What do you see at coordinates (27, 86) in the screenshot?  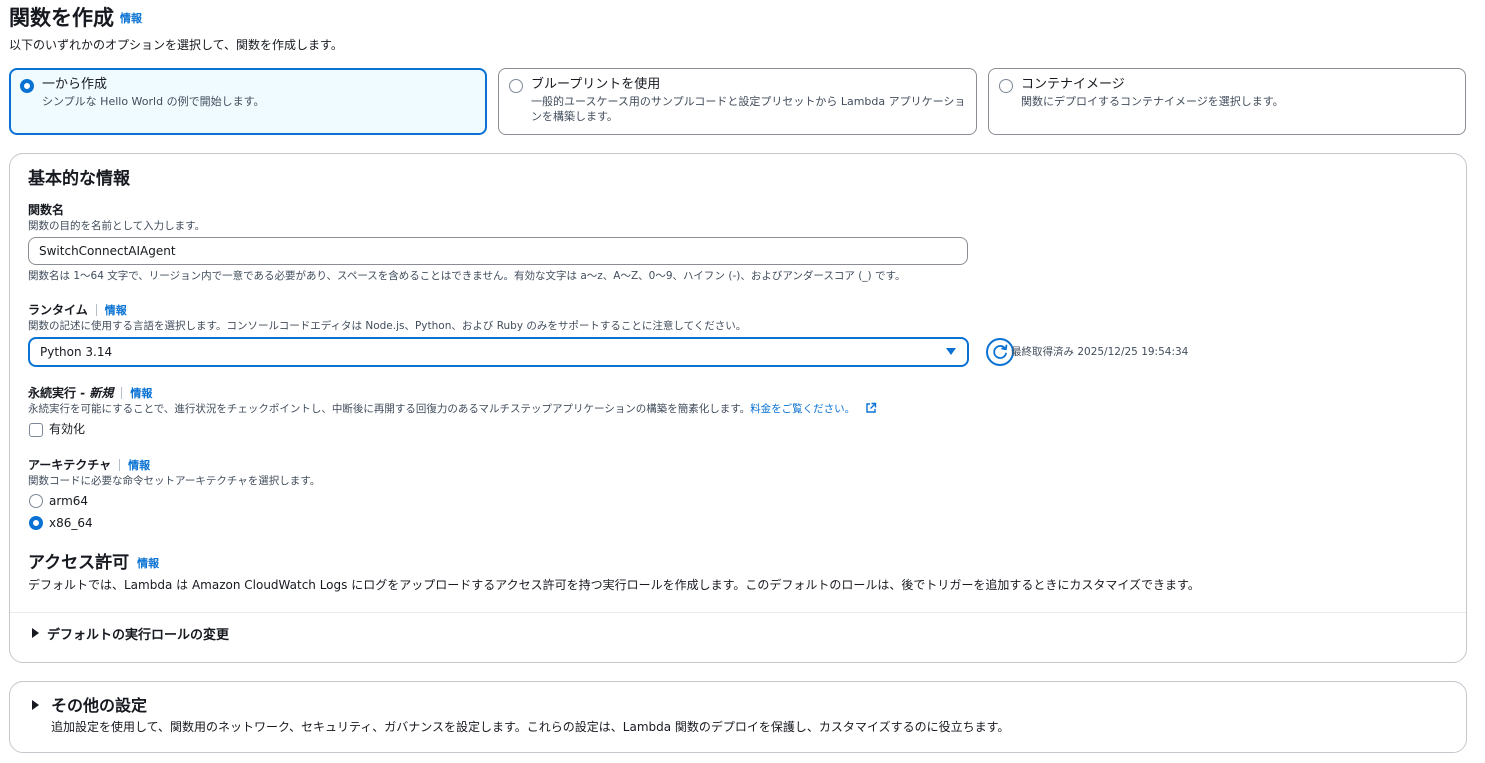 I see `radio-author-from-scratch` at bounding box center [27, 86].